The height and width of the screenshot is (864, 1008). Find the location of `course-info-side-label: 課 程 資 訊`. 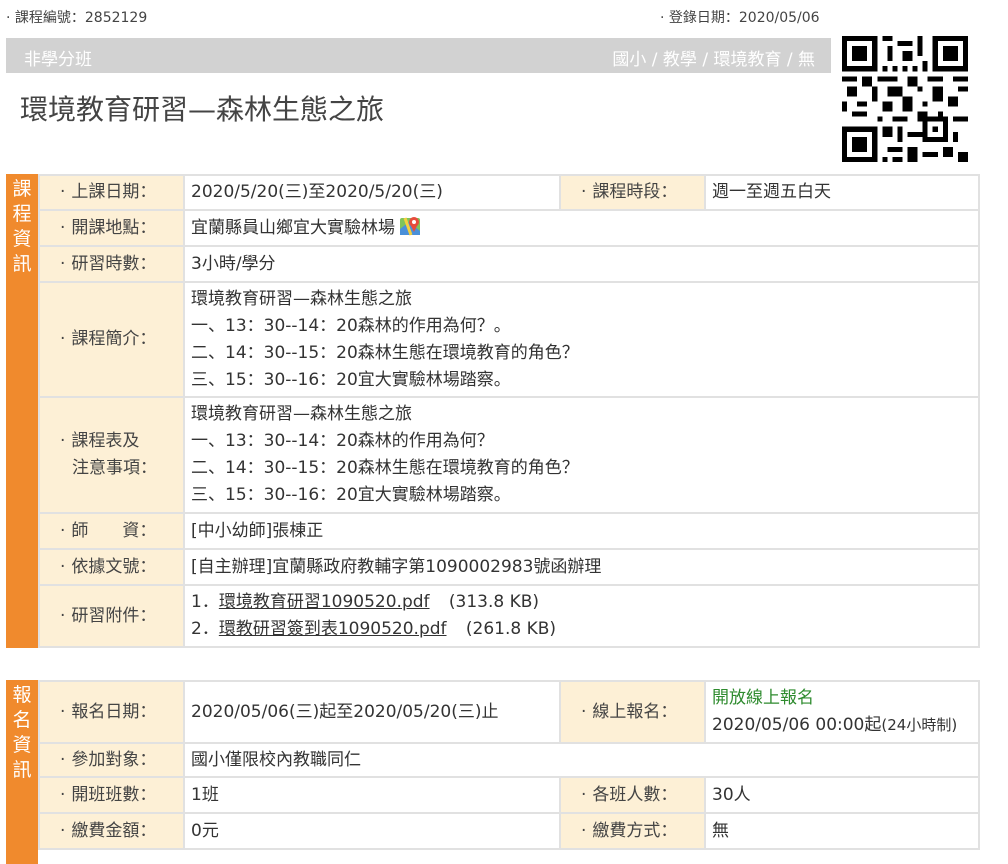

course-info-side-label: 課 程 資 訊 is located at coordinates (22, 411).